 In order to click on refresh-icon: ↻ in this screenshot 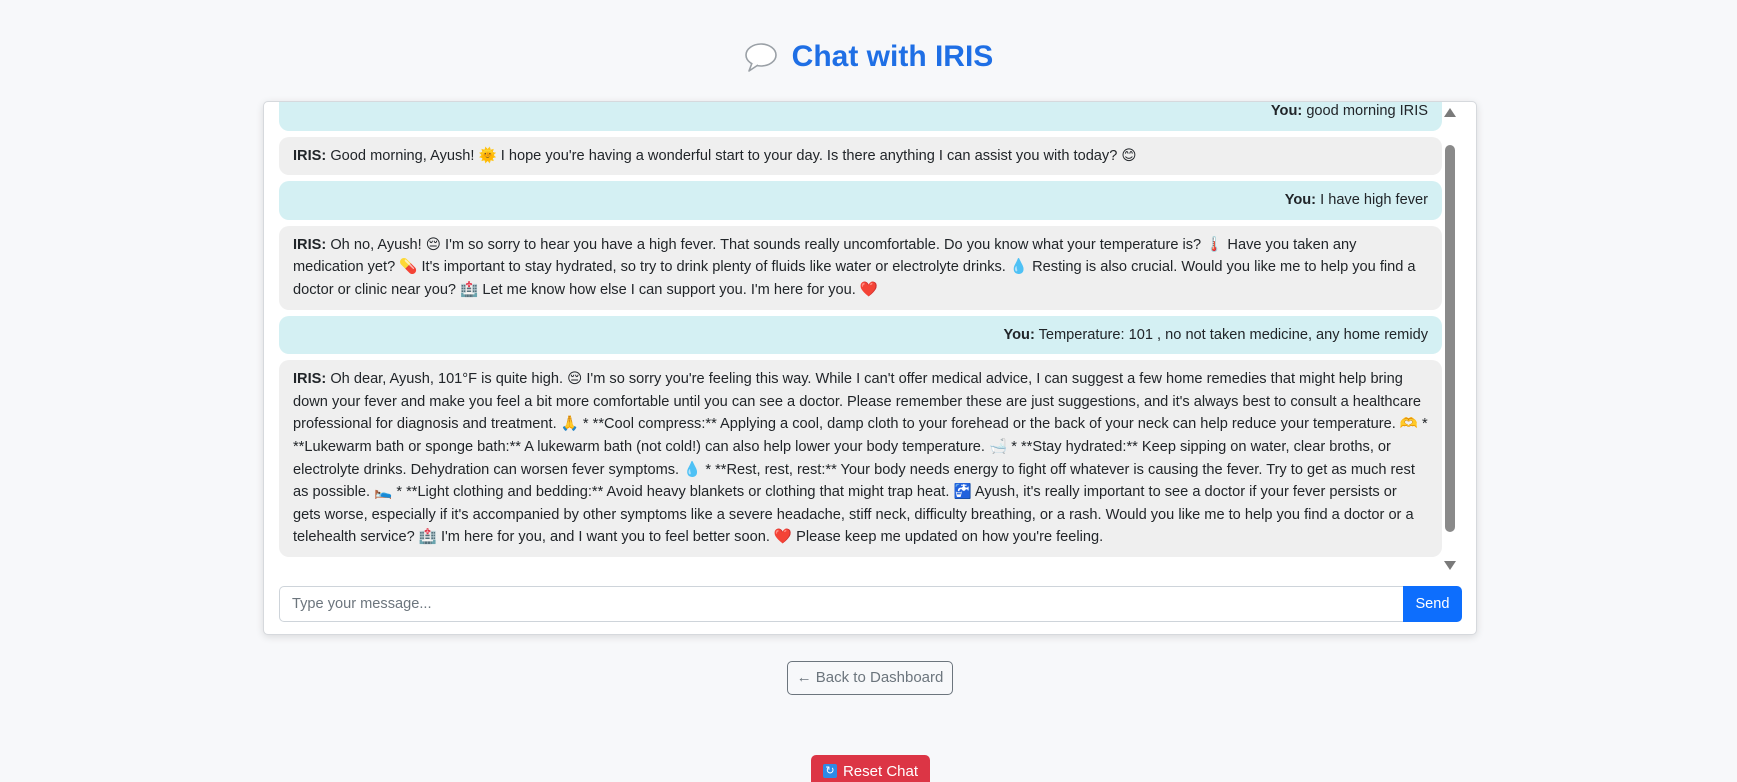, I will do `click(829, 771)`.